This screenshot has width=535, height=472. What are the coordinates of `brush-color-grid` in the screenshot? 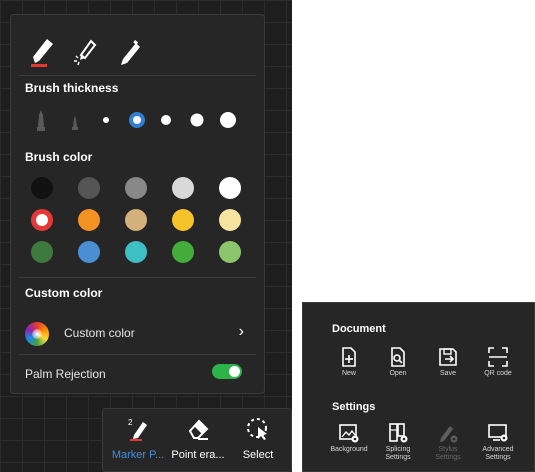 It's located at (143, 227).